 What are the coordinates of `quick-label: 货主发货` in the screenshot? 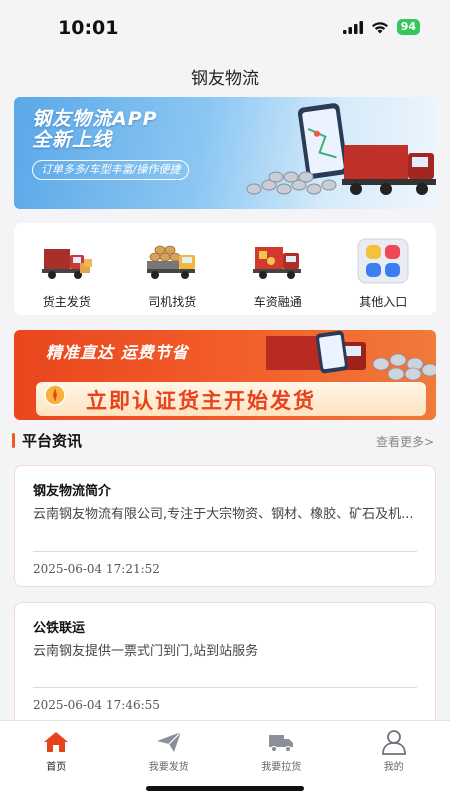 It's located at (66, 302).